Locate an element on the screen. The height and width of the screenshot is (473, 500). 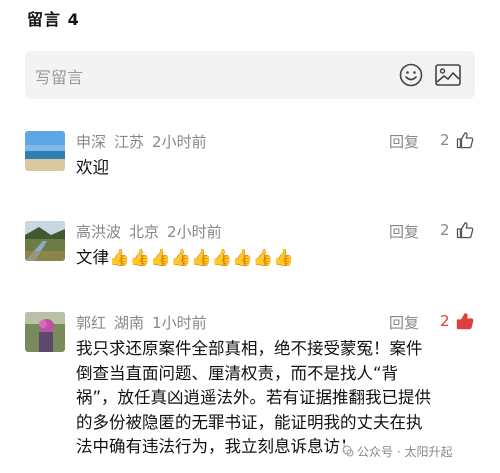
comment-text-line: 我只求还原案件全部真相，绝不接受蒙冤！案件 is located at coordinates (249, 348).